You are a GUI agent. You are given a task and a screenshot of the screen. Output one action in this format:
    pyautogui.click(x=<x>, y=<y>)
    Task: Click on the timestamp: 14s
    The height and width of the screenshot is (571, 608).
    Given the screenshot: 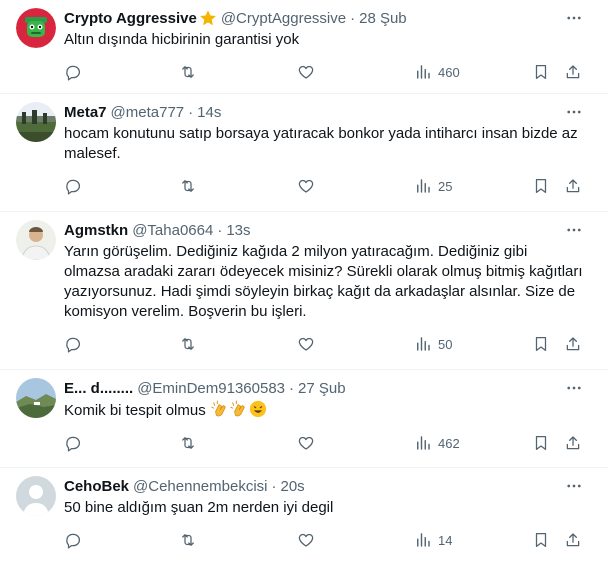 What is the action you would take?
    pyautogui.click(x=209, y=112)
    